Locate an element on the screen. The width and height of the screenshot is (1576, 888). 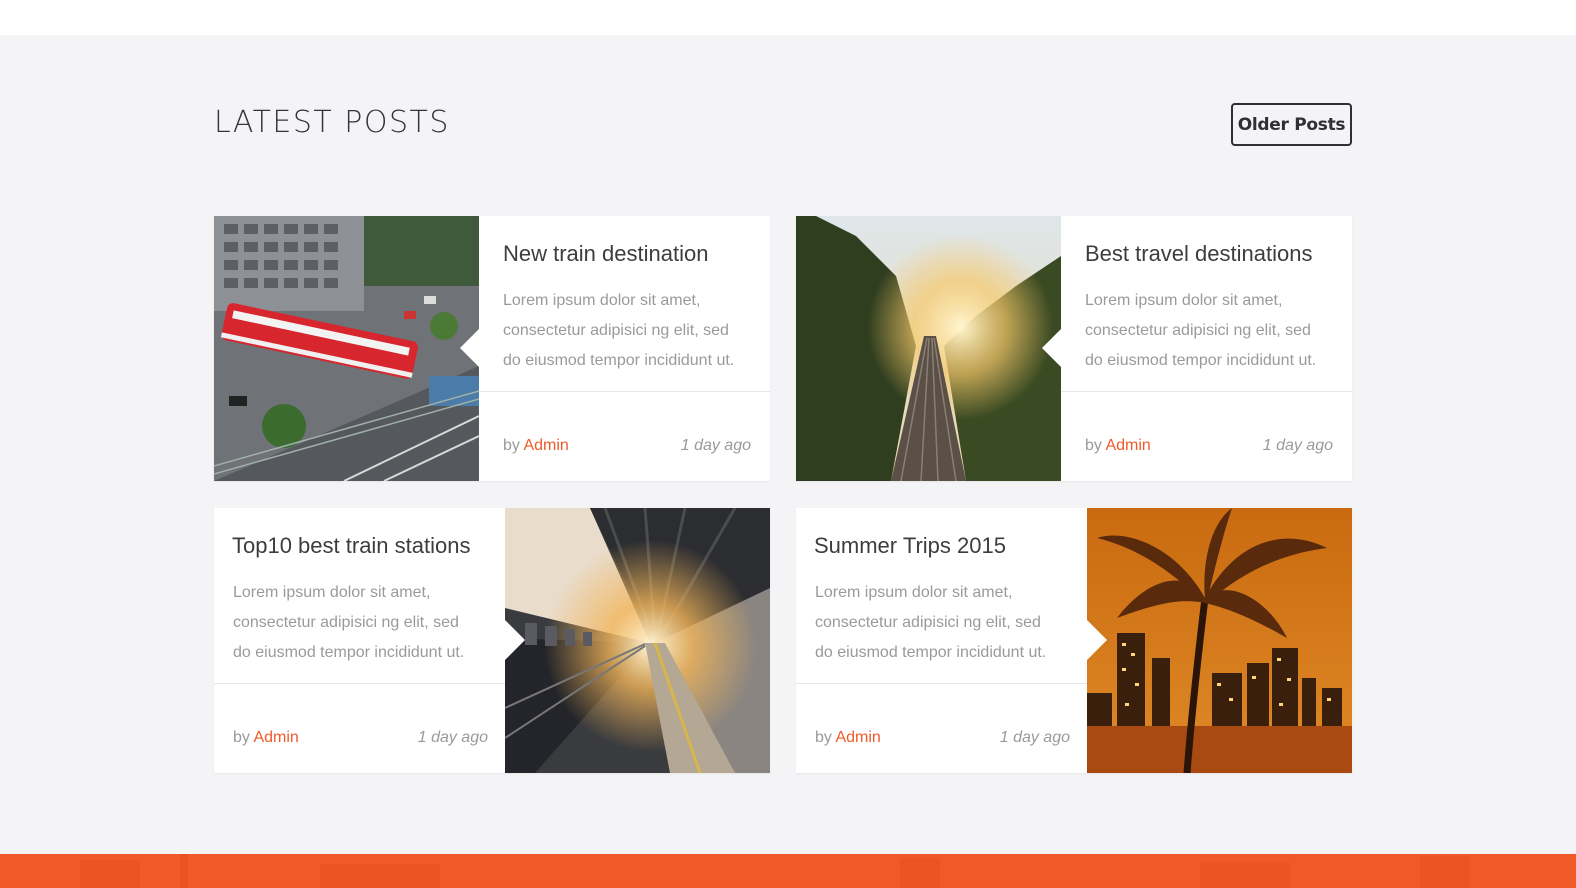
section-heading: LATEST POSTS is located at coordinates (332, 122).